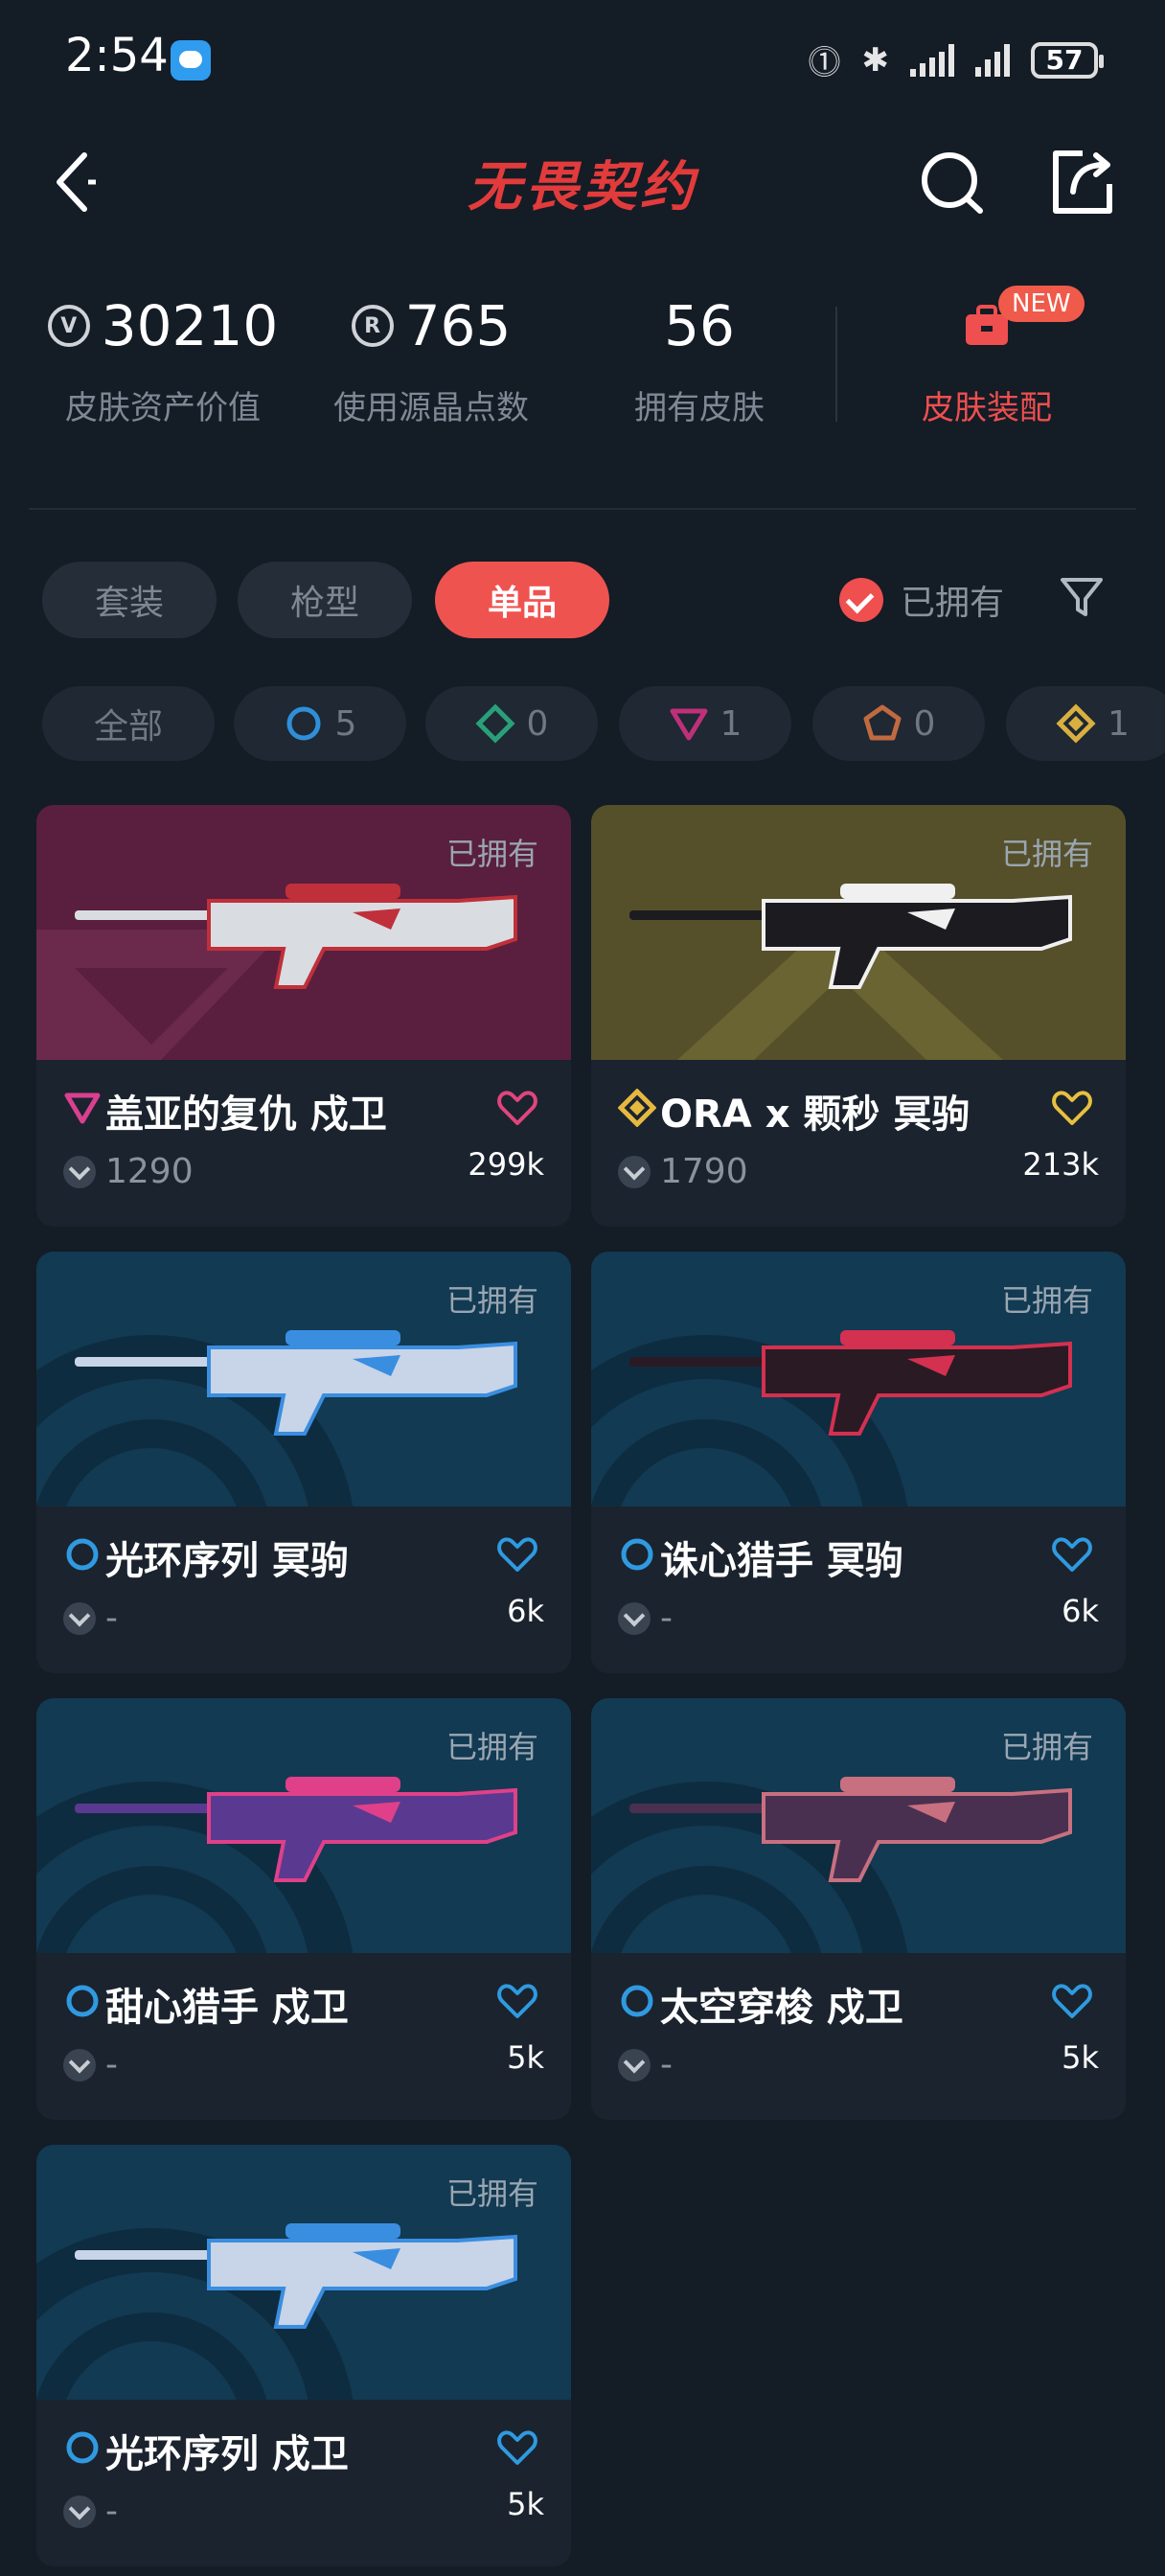  Describe the element at coordinates (1068, 60) in the screenshot. I see `battery-icon: 57` at that location.